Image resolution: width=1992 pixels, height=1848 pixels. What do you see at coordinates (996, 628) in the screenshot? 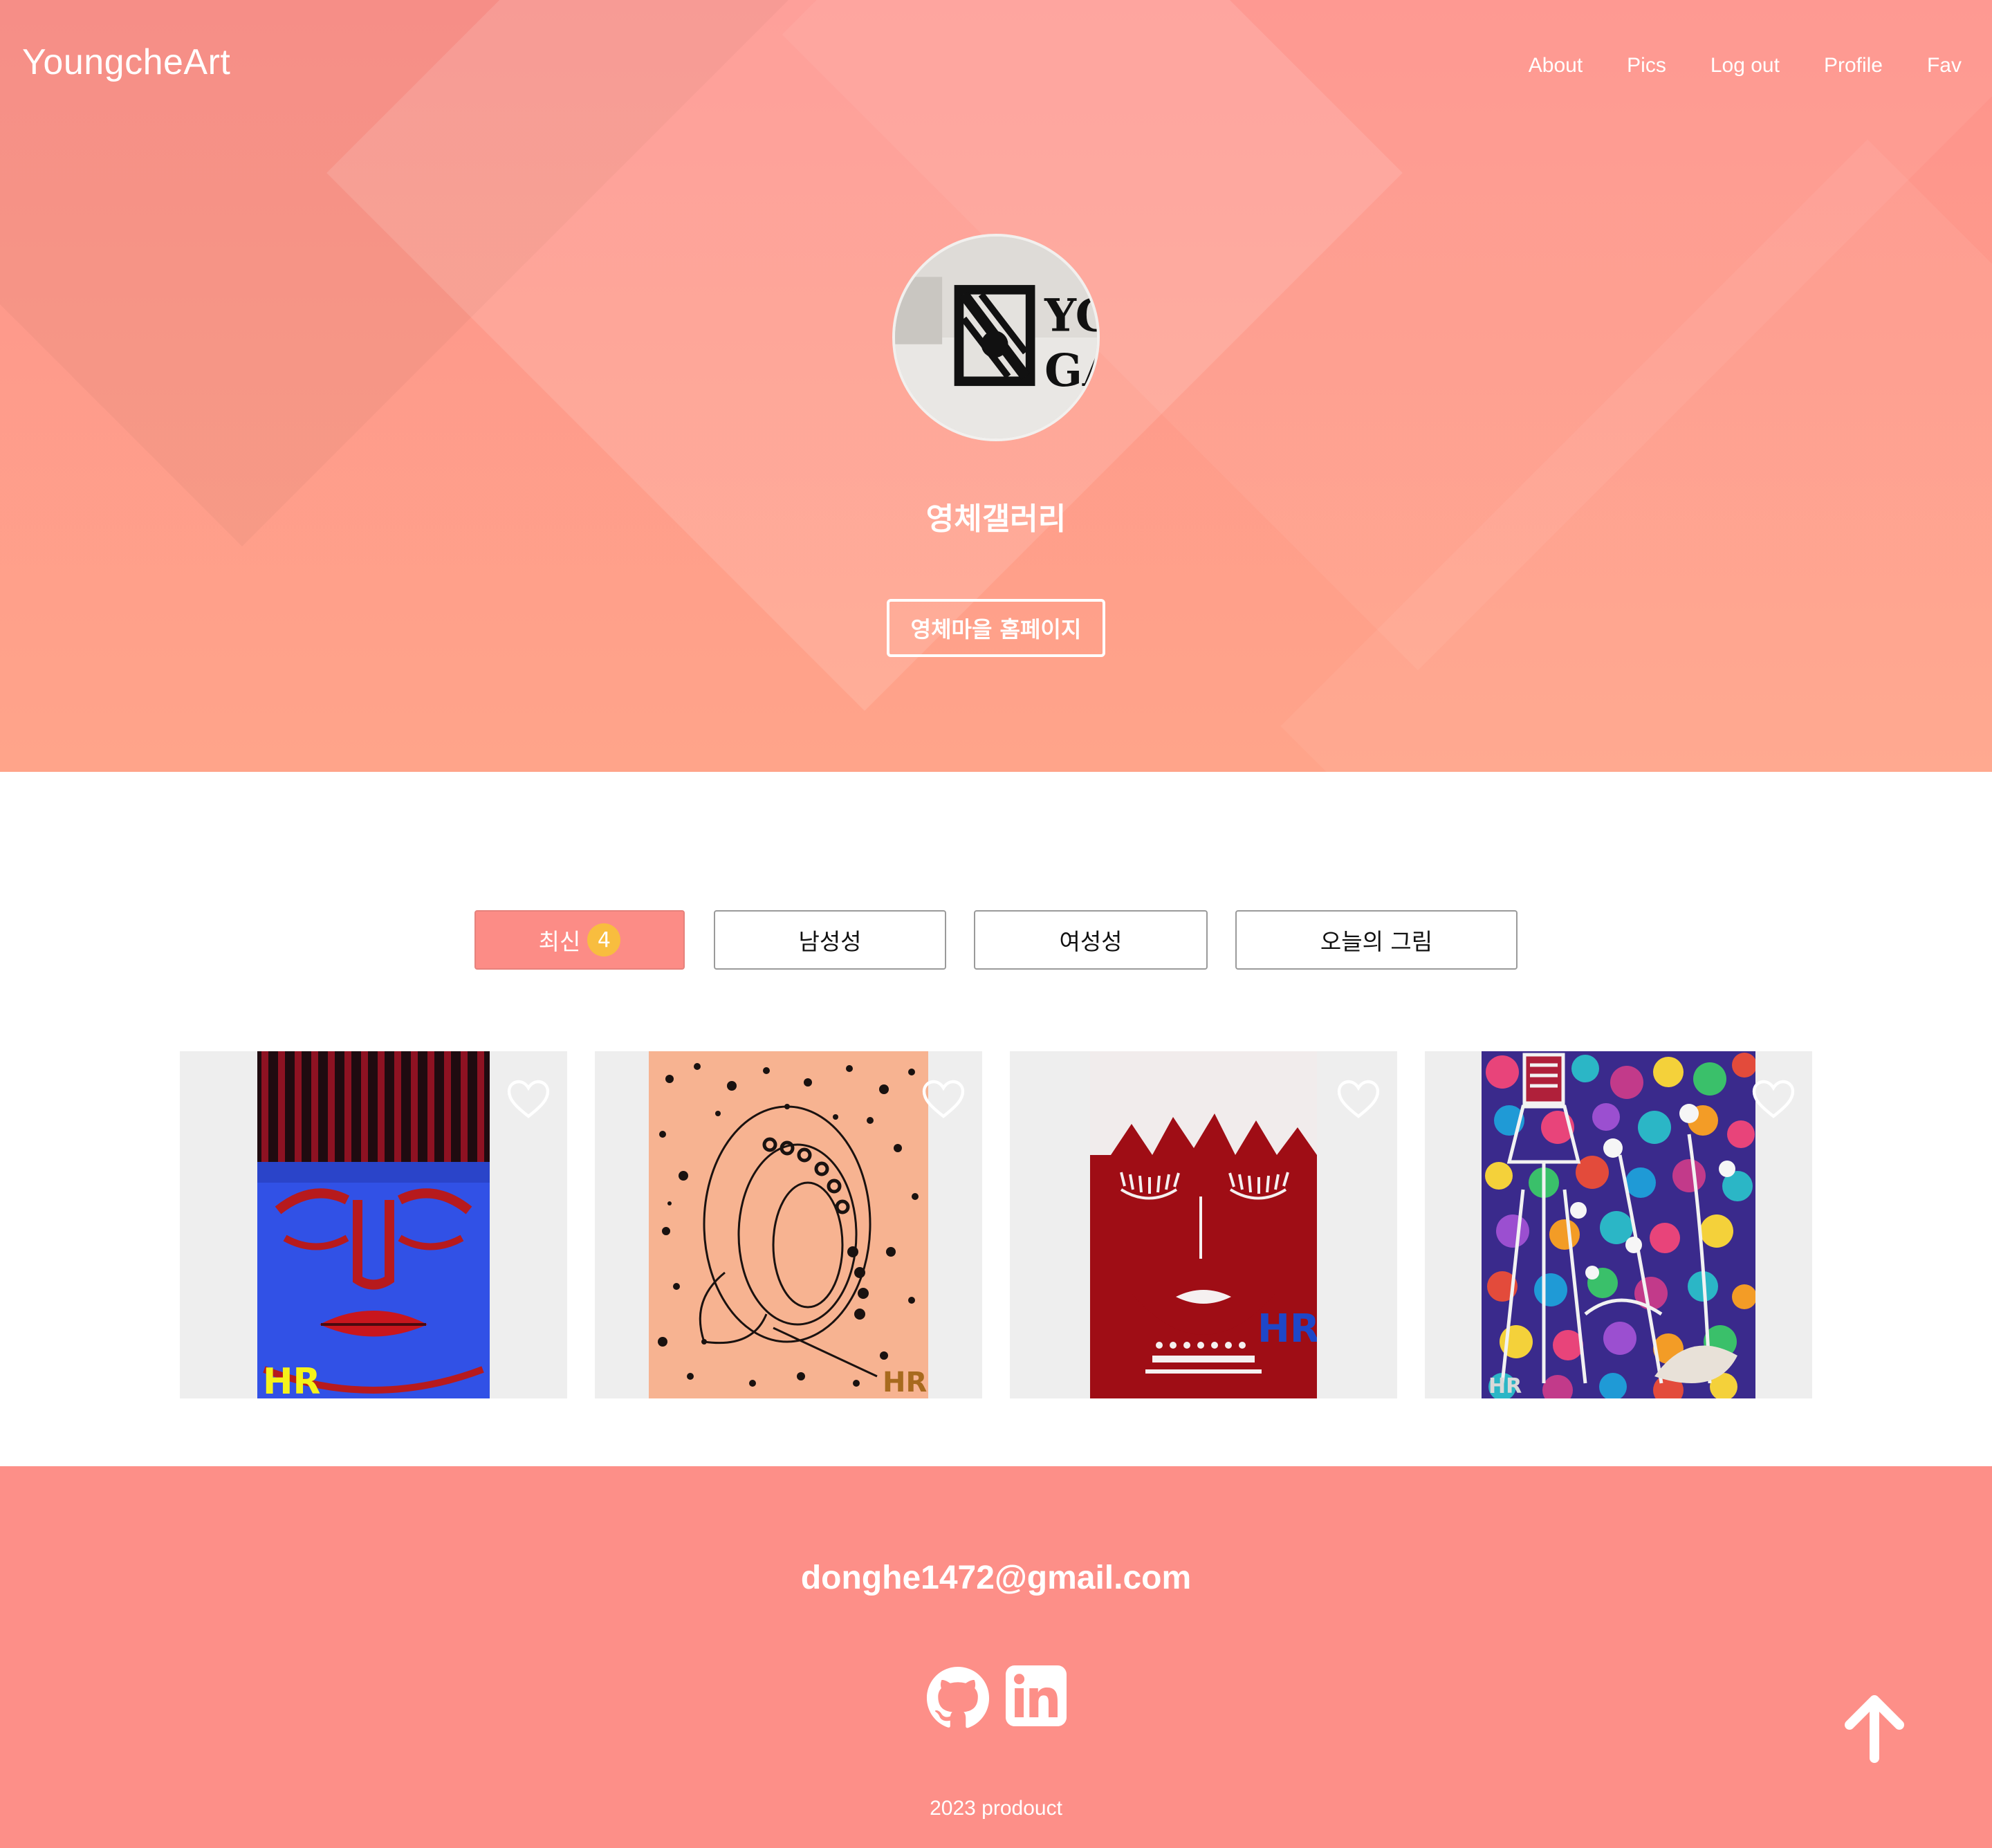
I see `homepage-button: 영체마을 홈페이지` at bounding box center [996, 628].